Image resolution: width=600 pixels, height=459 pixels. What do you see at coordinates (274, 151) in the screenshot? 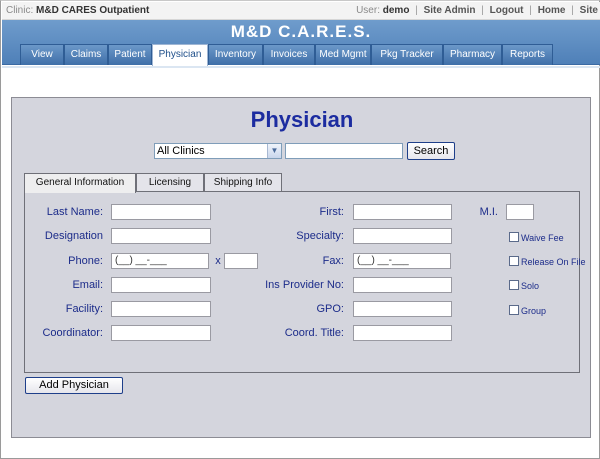
I see `chevron-down-icon: ▼` at bounding box center [274, 151].